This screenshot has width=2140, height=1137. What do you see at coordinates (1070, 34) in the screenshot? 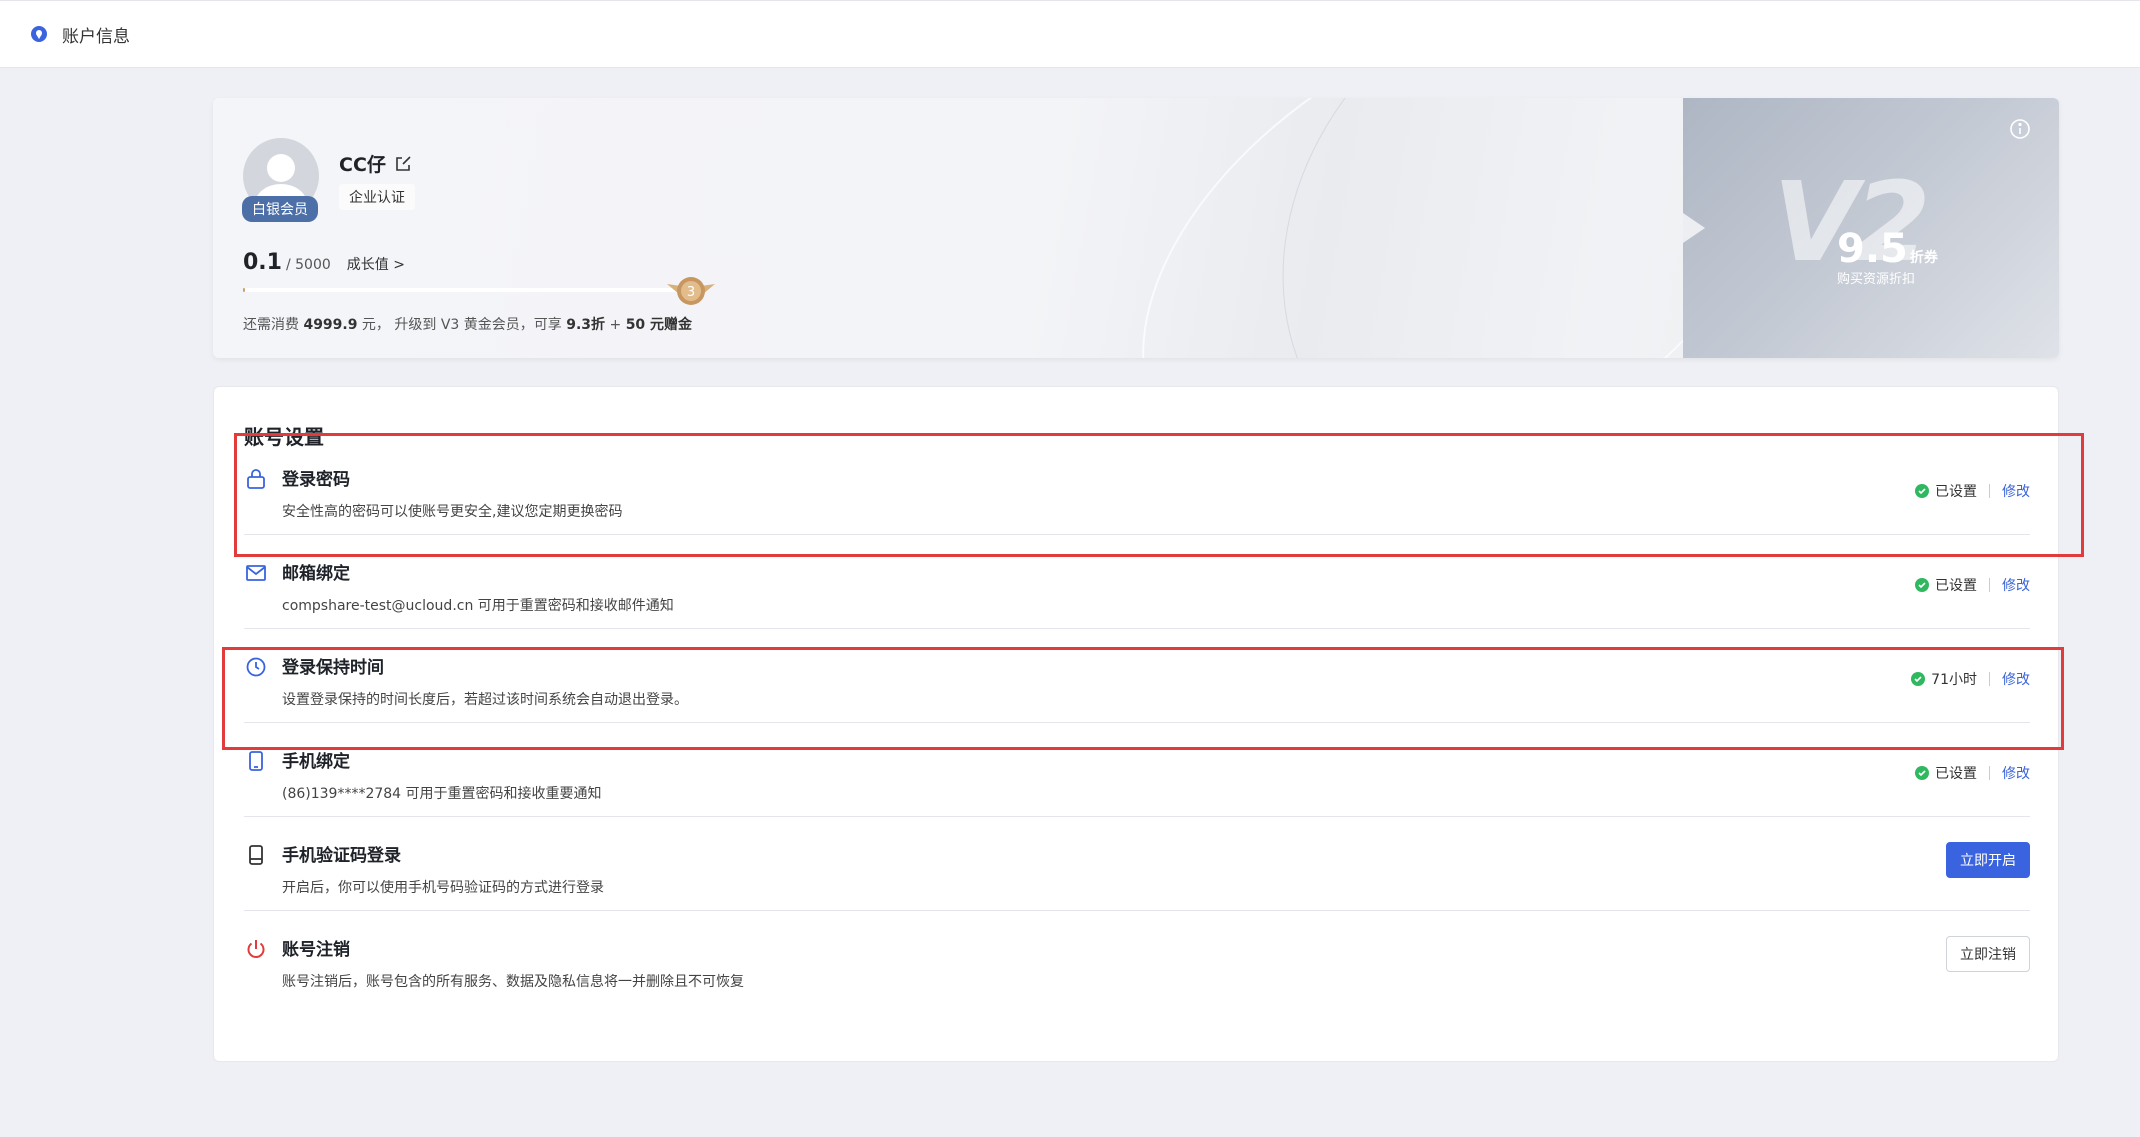
I see `top-bar: 账户信息` at bounding box center [1070, 34].